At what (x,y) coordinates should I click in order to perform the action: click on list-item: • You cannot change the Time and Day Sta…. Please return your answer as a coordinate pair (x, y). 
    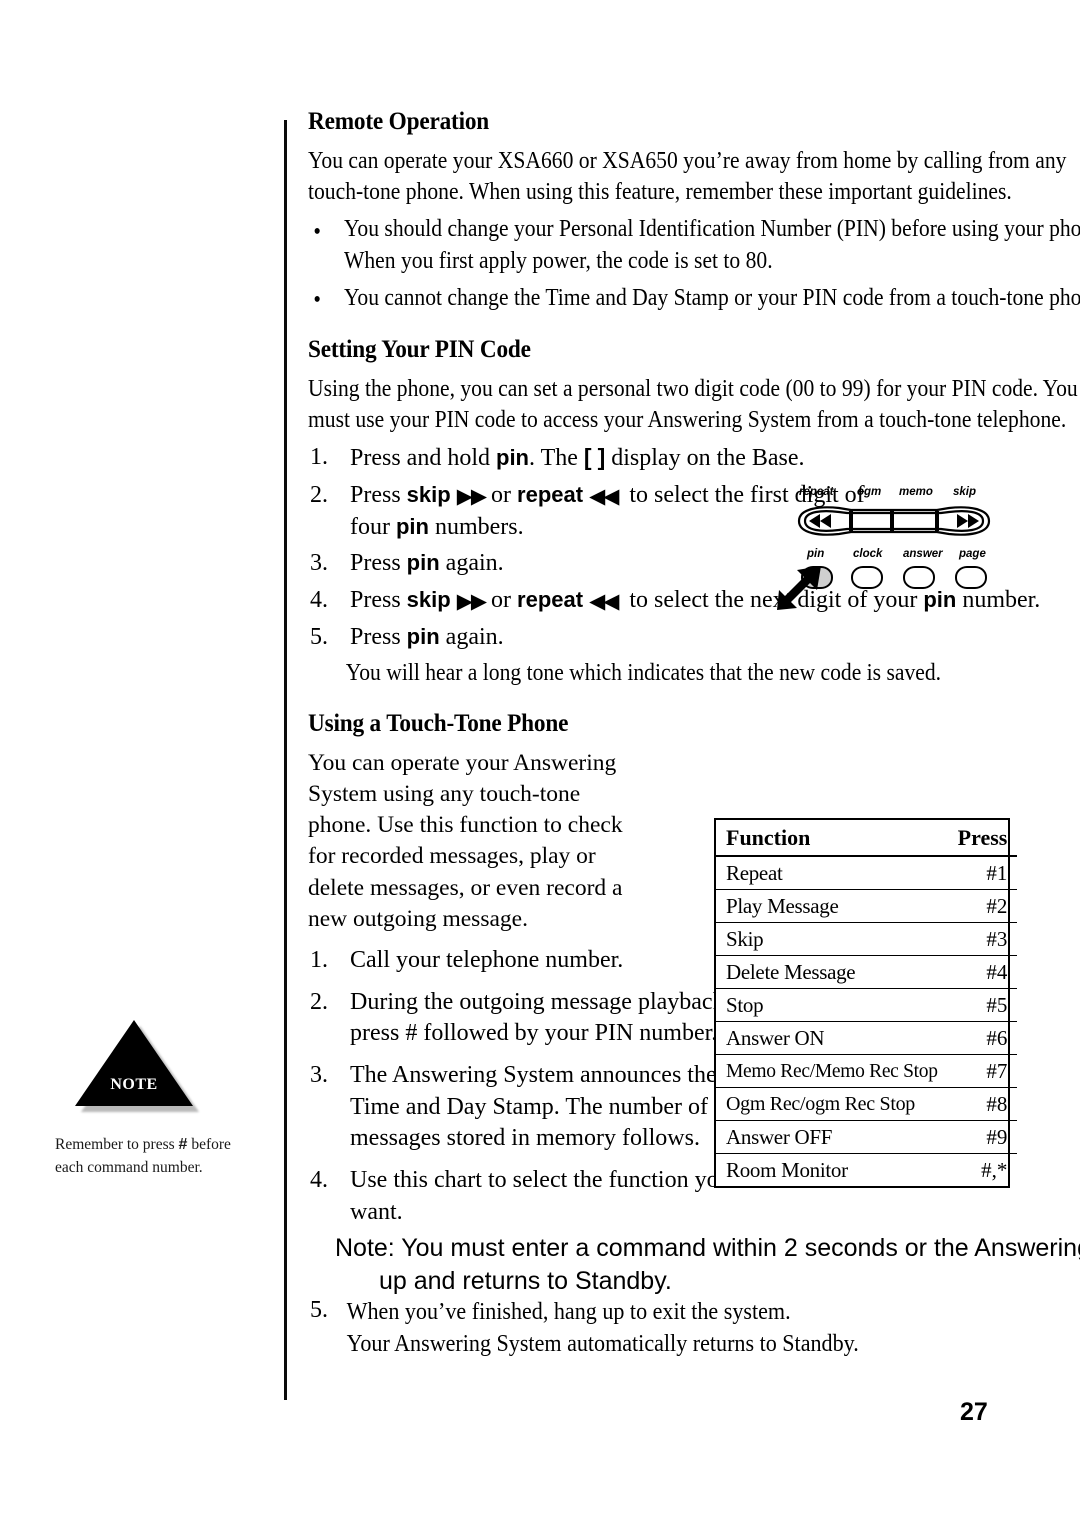
    Looking at the image, I should click on (694, 298).